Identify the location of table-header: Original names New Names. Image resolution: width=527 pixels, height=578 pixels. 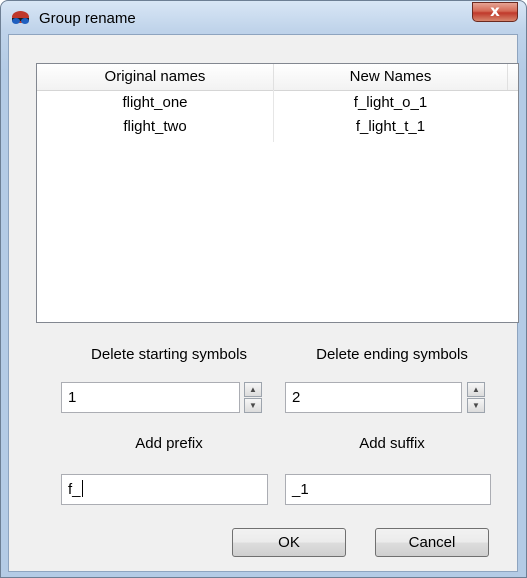
(277, 77).